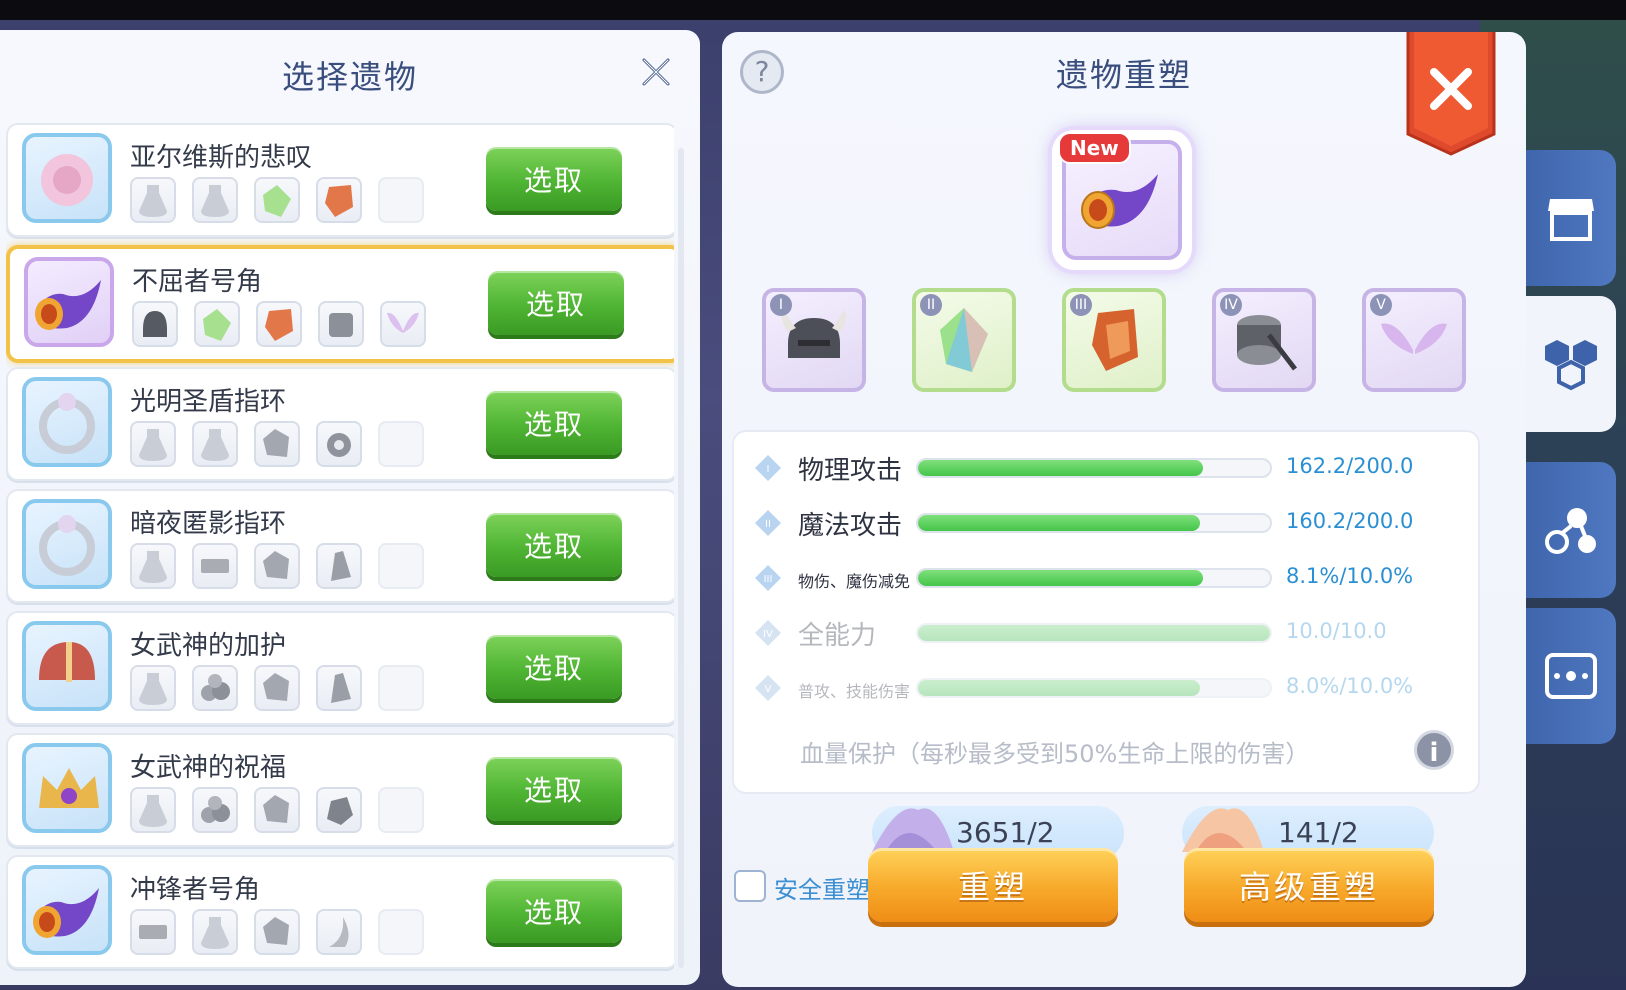 Image resolution: width=1626 pixels, height=990 pixels. Describe the element at coordinates (854, 581) in the screenshot. I see `stat-label: 物伤、魔伤减免` at that location.